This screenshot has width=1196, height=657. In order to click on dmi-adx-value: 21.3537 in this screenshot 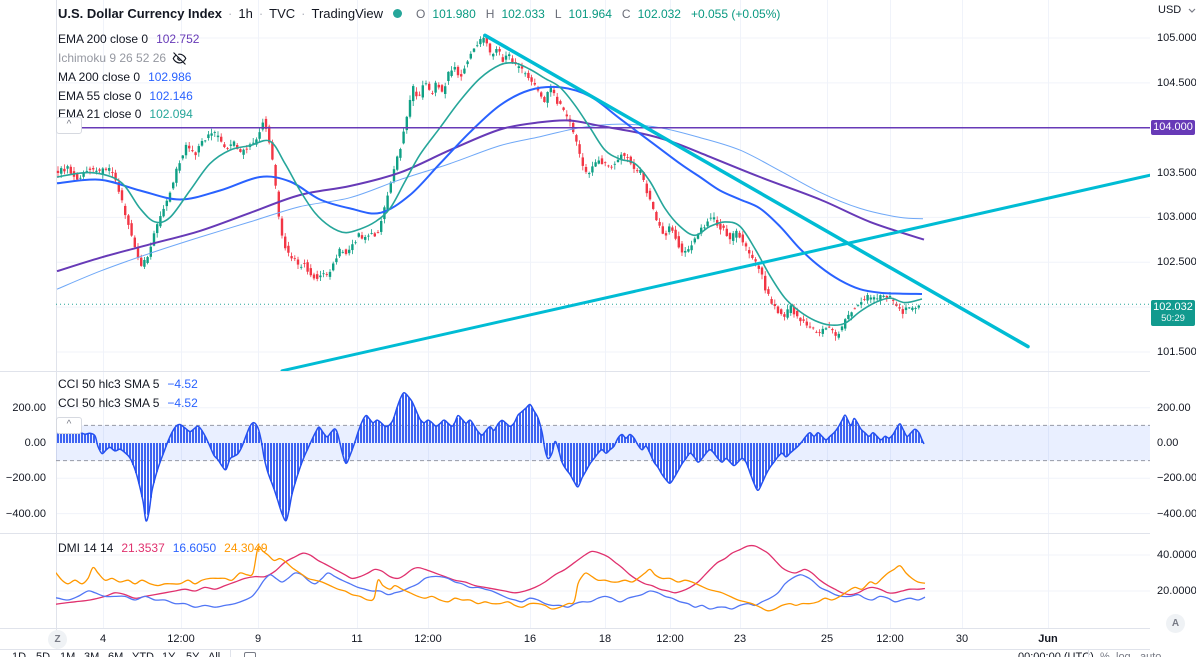, I will do `click(143, 548)`.